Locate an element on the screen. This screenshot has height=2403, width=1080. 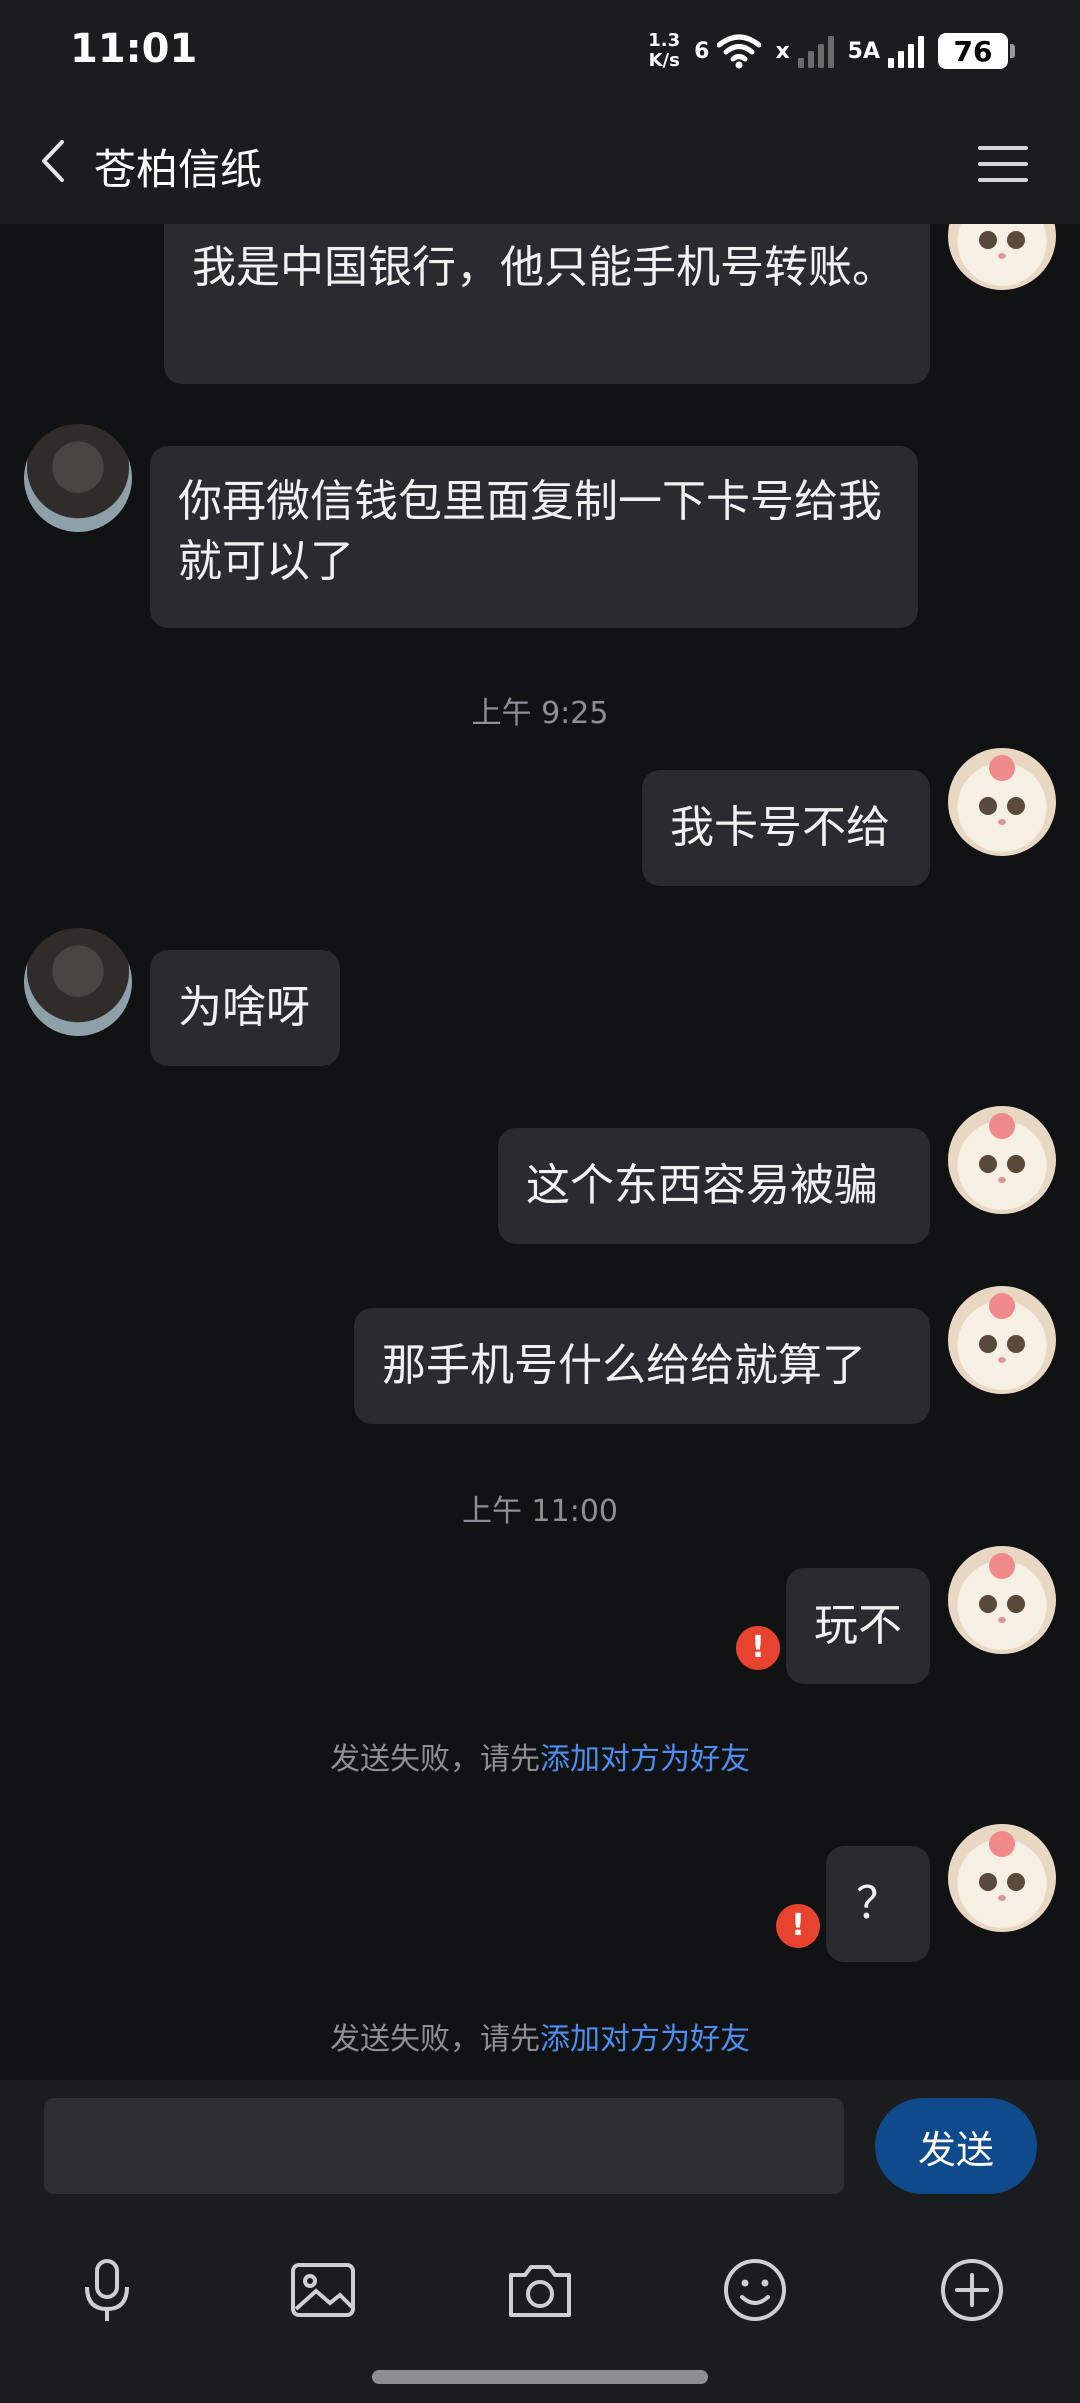
home-indicator is located at coordinates (540, 2377).